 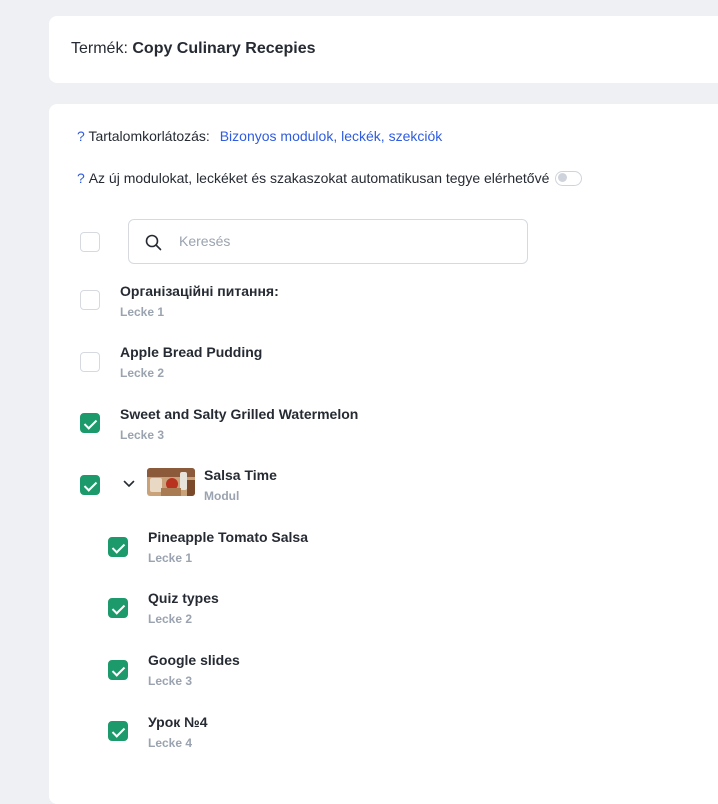 I want to click on item-subtitle: Lecke 1, so click(x=142, y=312).